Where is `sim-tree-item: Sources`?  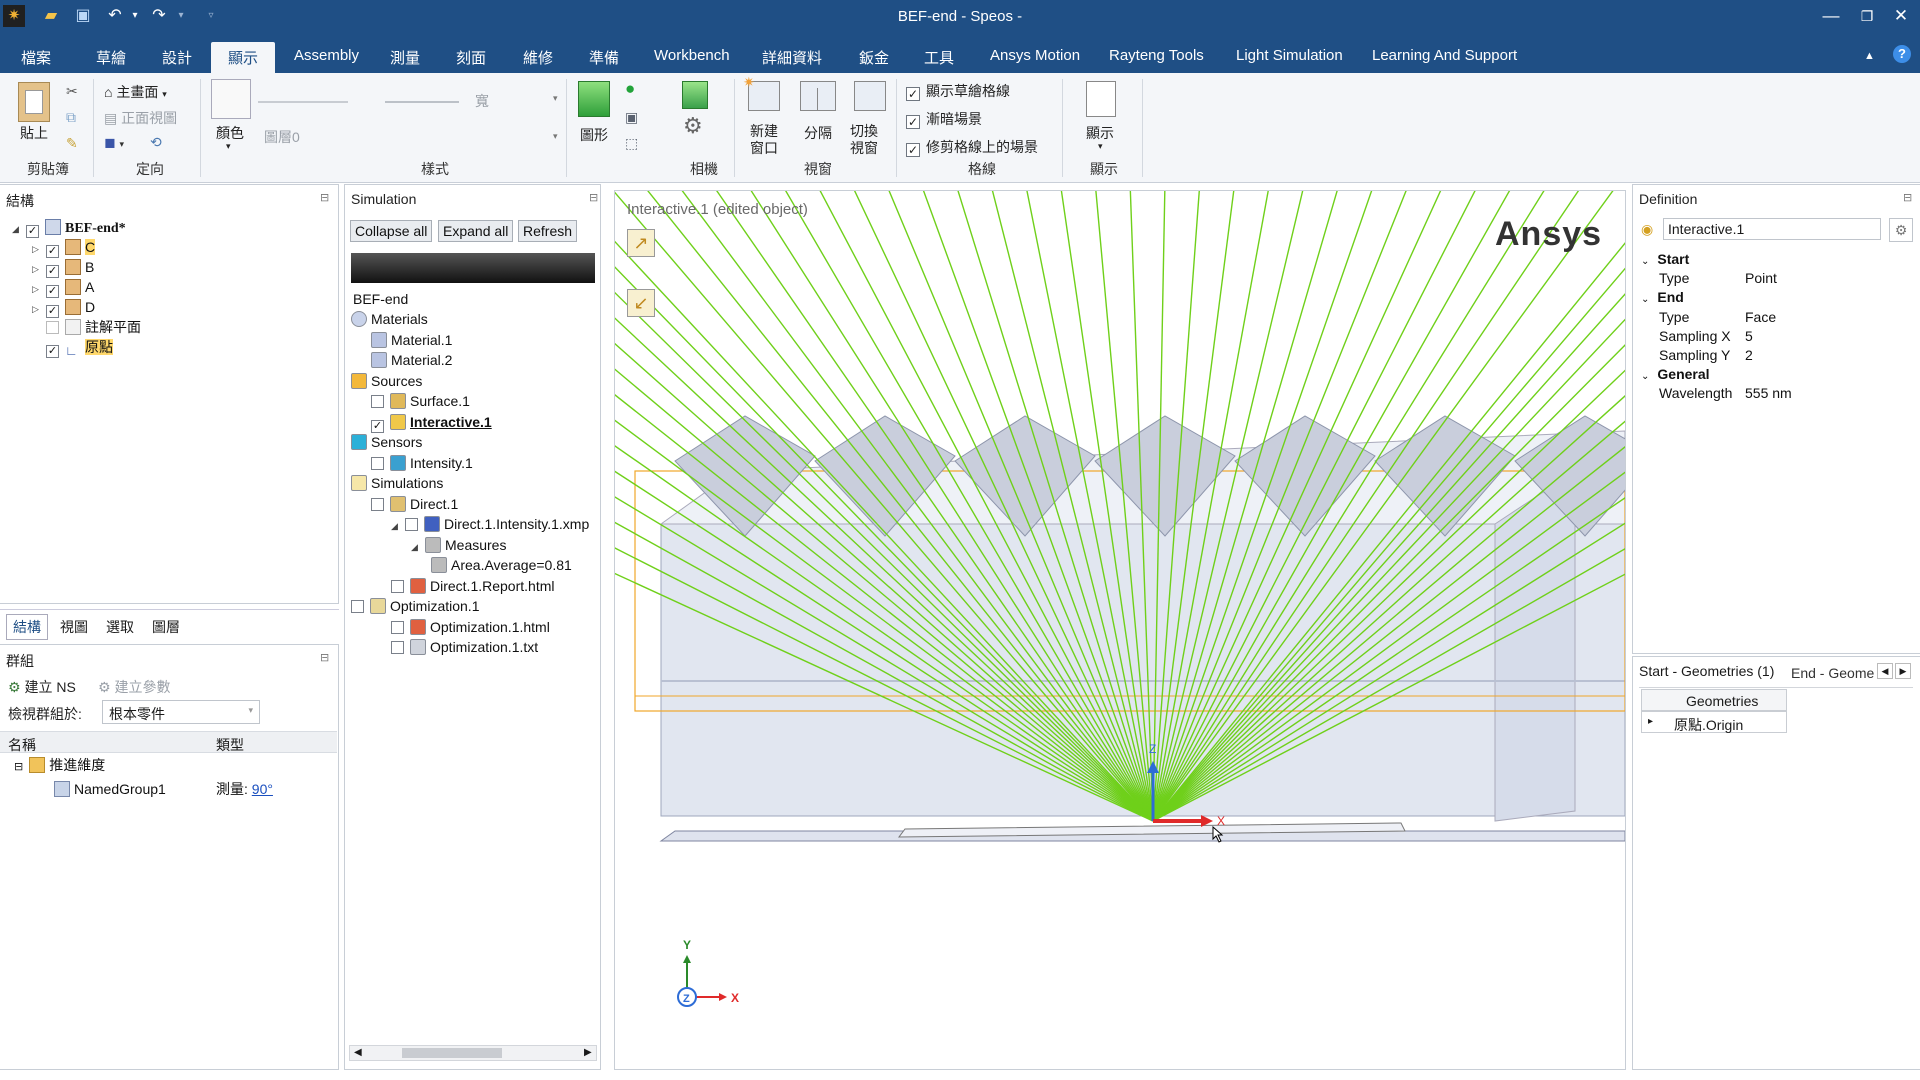 sim-tree-item: Sources is located at coordinates (386, 381).